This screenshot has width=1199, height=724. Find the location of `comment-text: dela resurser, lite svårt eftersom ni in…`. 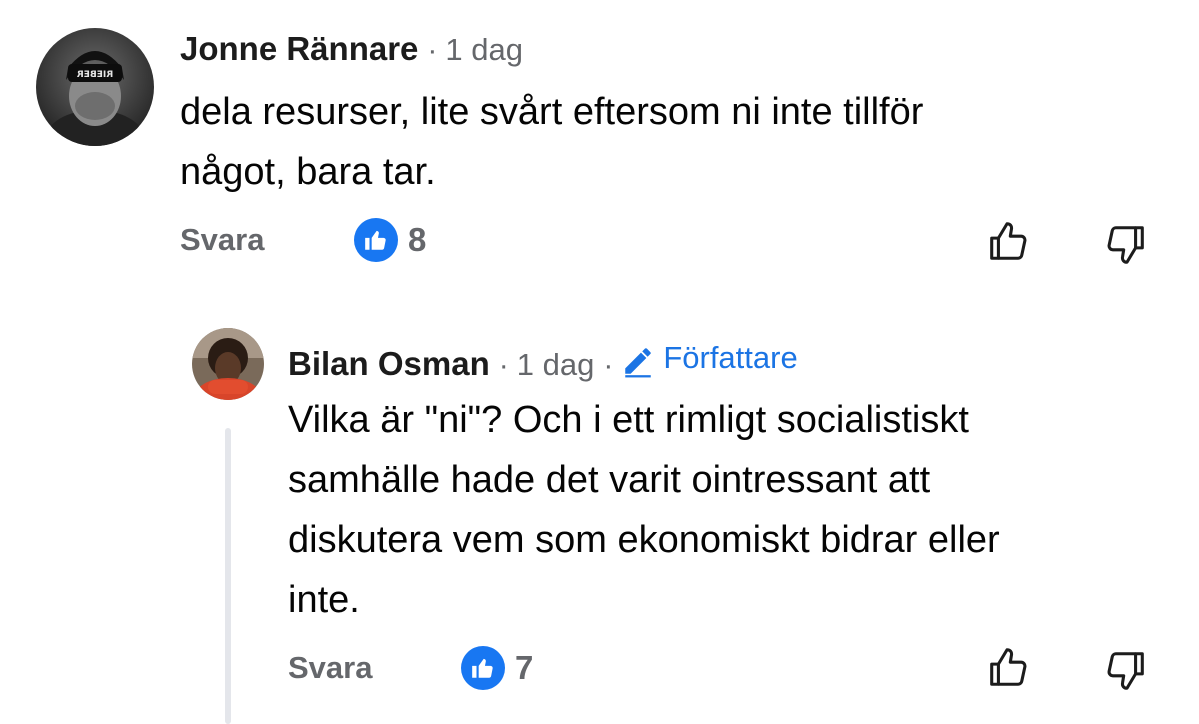

comment-text: dela resurser, lite svårt eftersom ni in… is located at coordinates (551, 142).